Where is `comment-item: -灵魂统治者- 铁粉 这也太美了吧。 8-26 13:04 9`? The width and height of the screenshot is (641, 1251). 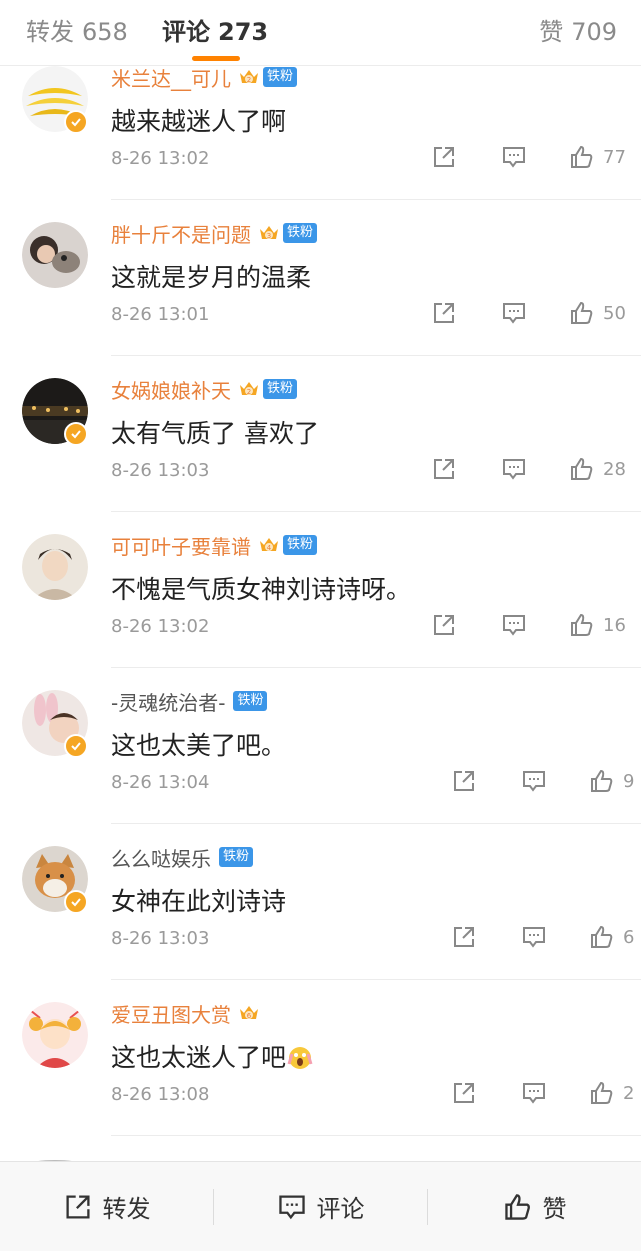
comment-item: -灵魂统治者- 铁粉 这也太美了吧。 8-26 13:04 9 is located at coordinates (320, 746).